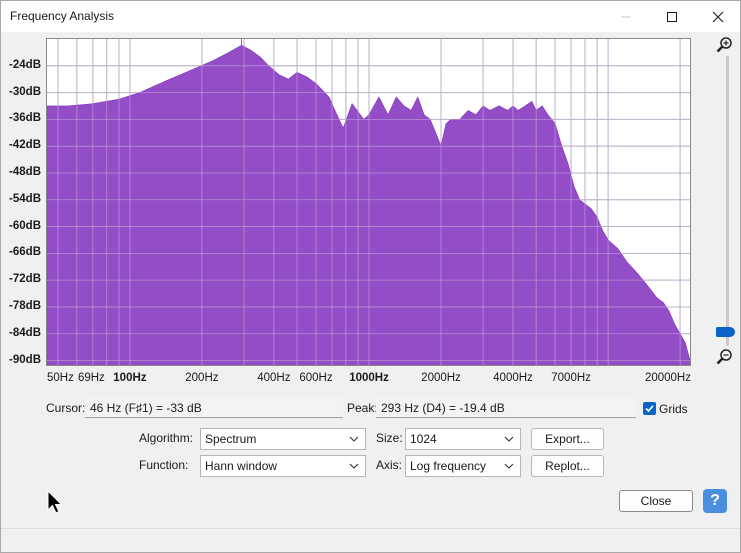 This screenshot has width=741, height=553. What do you see at coordinates (506, 408) in the screenshot?
I see `peak-readout: 293 Hz (D4) = -19.4 dB` at bounding box center [506, 408].